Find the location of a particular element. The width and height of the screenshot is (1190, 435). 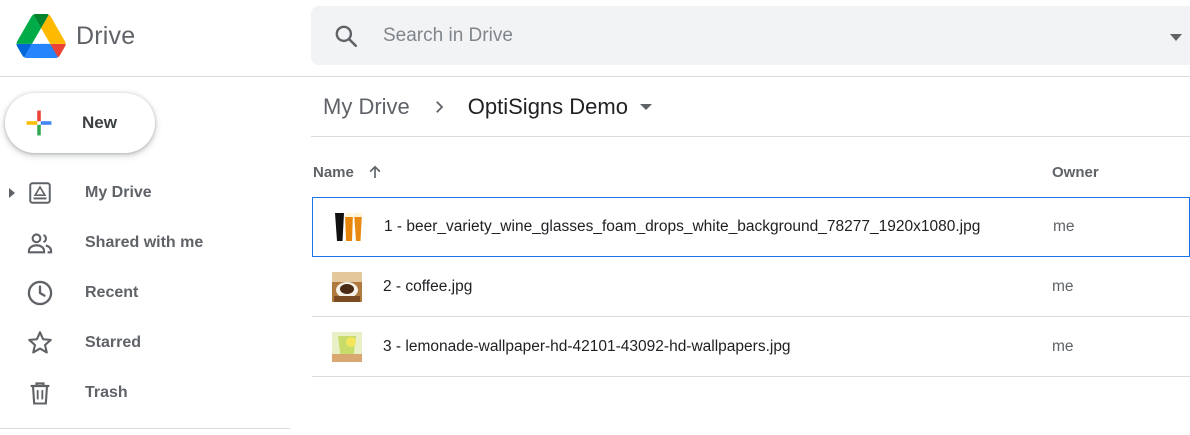

file-row: 2 - coffee.jpg me is located at coordinates (751, 287).